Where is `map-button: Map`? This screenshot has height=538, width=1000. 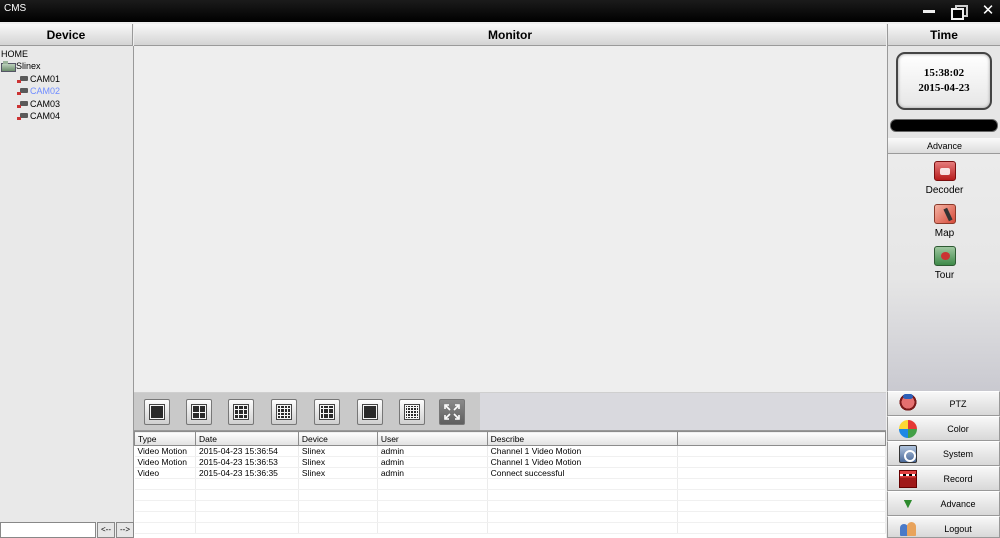
map-button: Map is located at coordinates (944, 224).